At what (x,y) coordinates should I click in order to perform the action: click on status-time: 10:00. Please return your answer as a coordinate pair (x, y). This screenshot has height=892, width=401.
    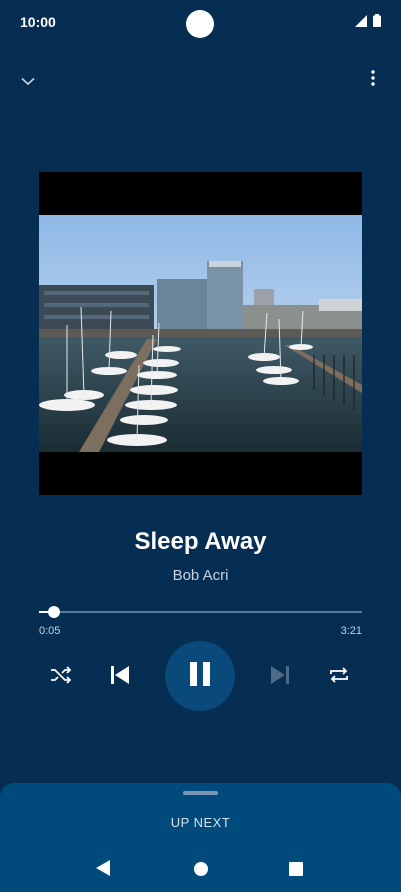
    Looking at the image, I should click on (38, 22).